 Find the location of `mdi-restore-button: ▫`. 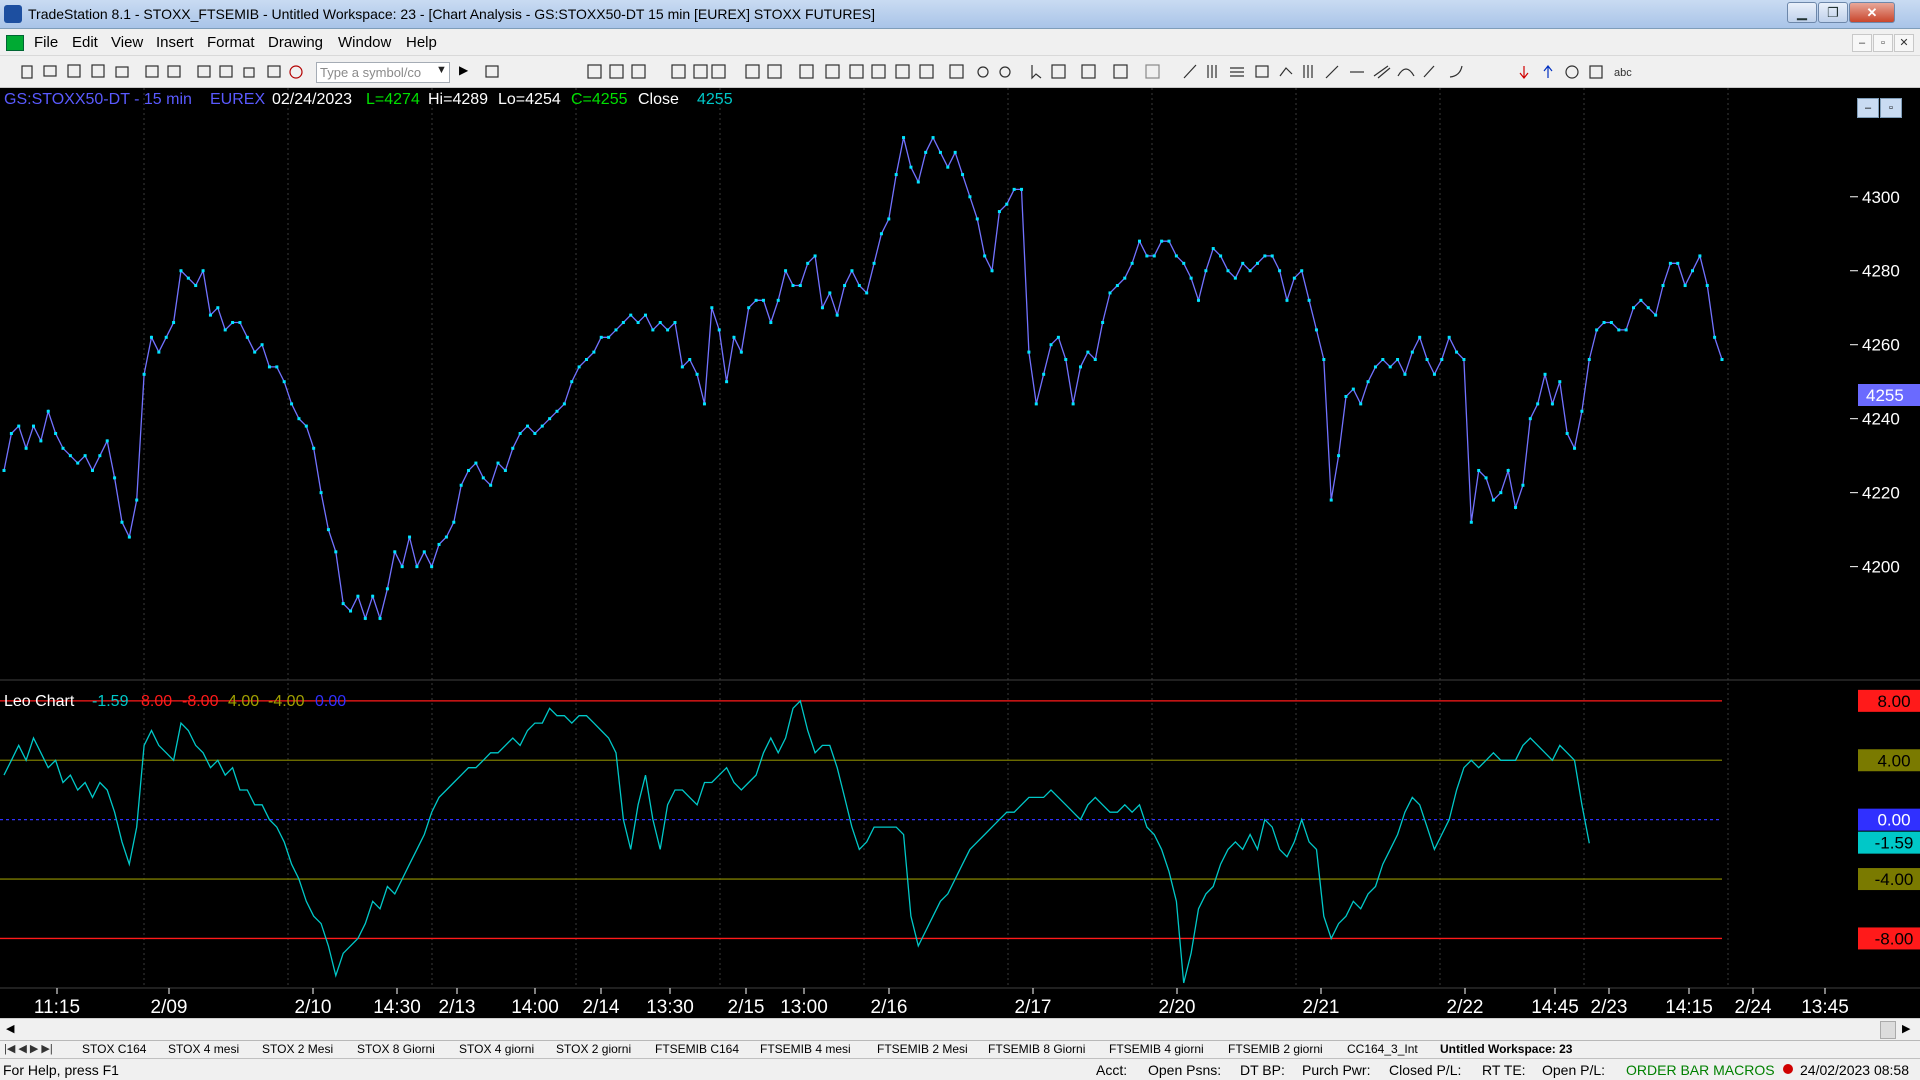

mdi-restore-button: ▫ is located at coordinates (1883, 43).